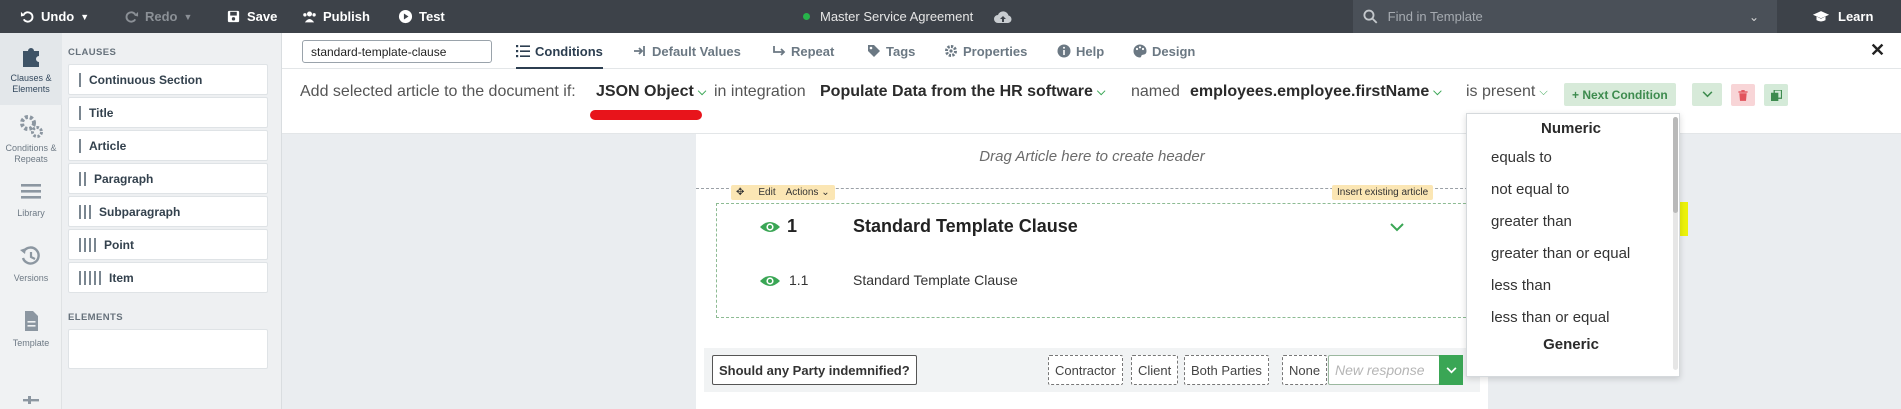 The width and height of the screenshot is (1901, 409). Describe the element at coordinates (168, 178) in the screenshot. I see `palette-item-paragraph: Paragraph` at that location.